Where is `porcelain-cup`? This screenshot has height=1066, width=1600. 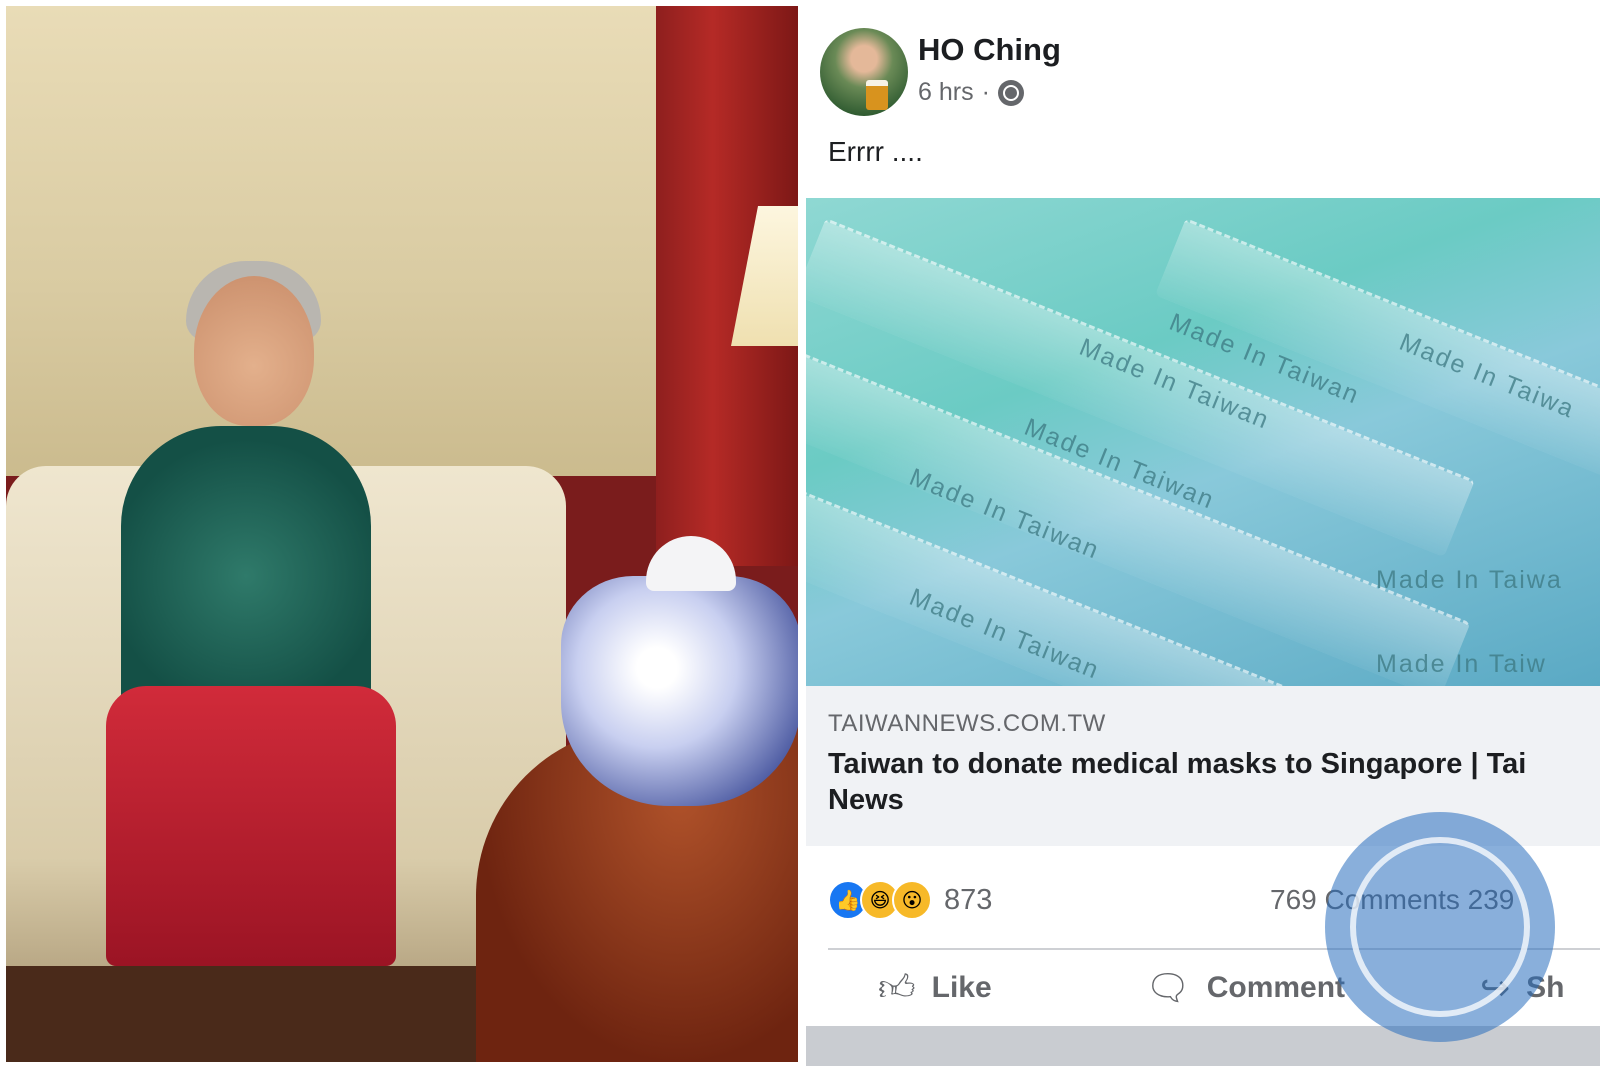 porcelain-cup is located at coordinates (679, 691).